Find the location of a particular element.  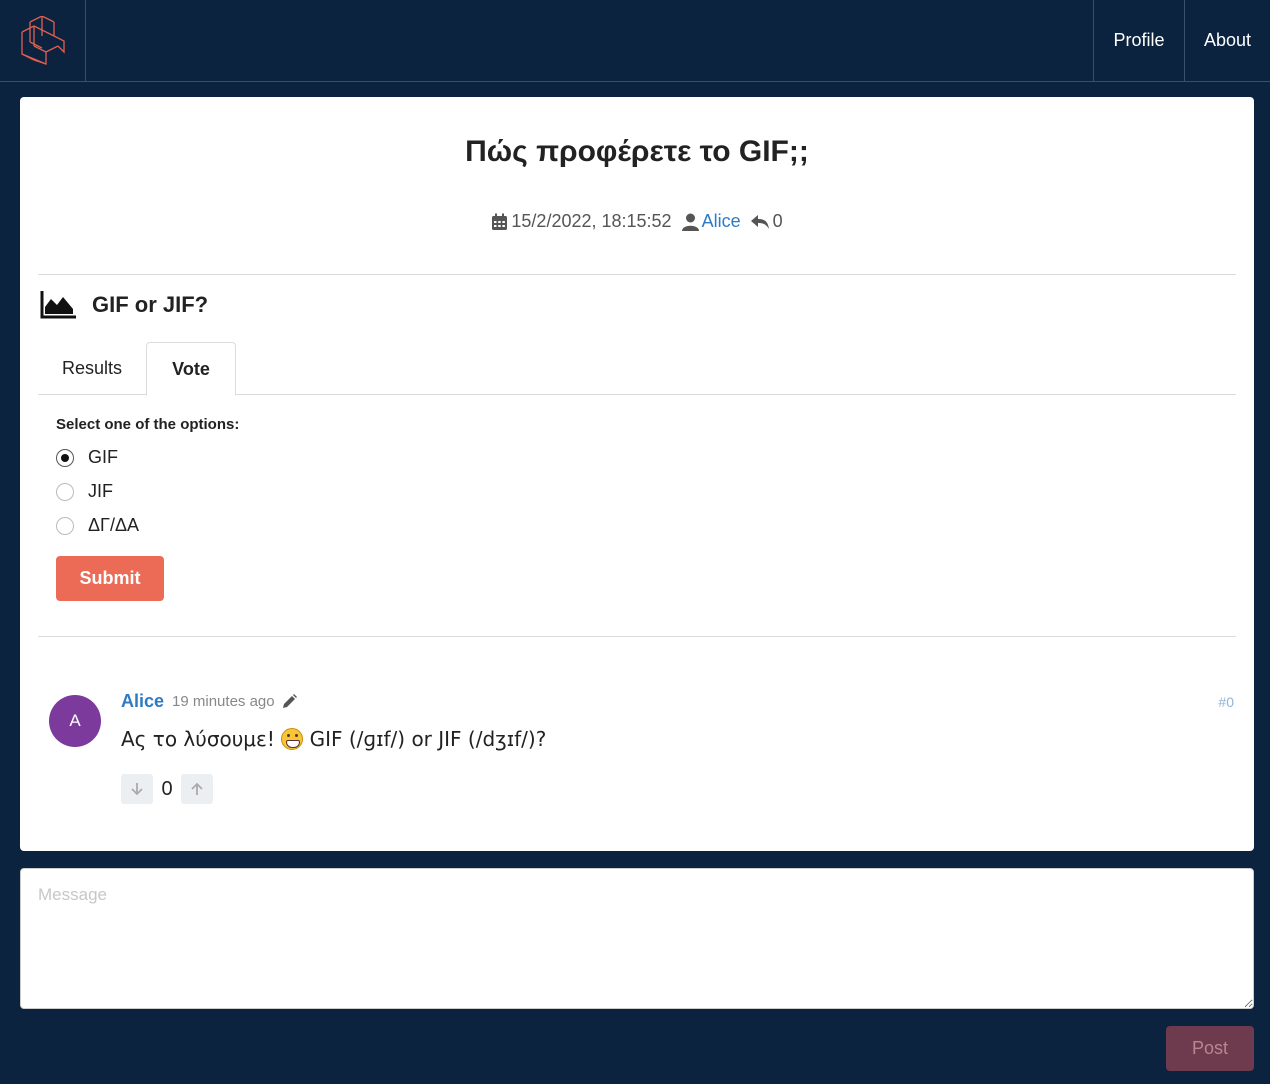

poll-option-gif: GIF is located at coordinates (87, 457).